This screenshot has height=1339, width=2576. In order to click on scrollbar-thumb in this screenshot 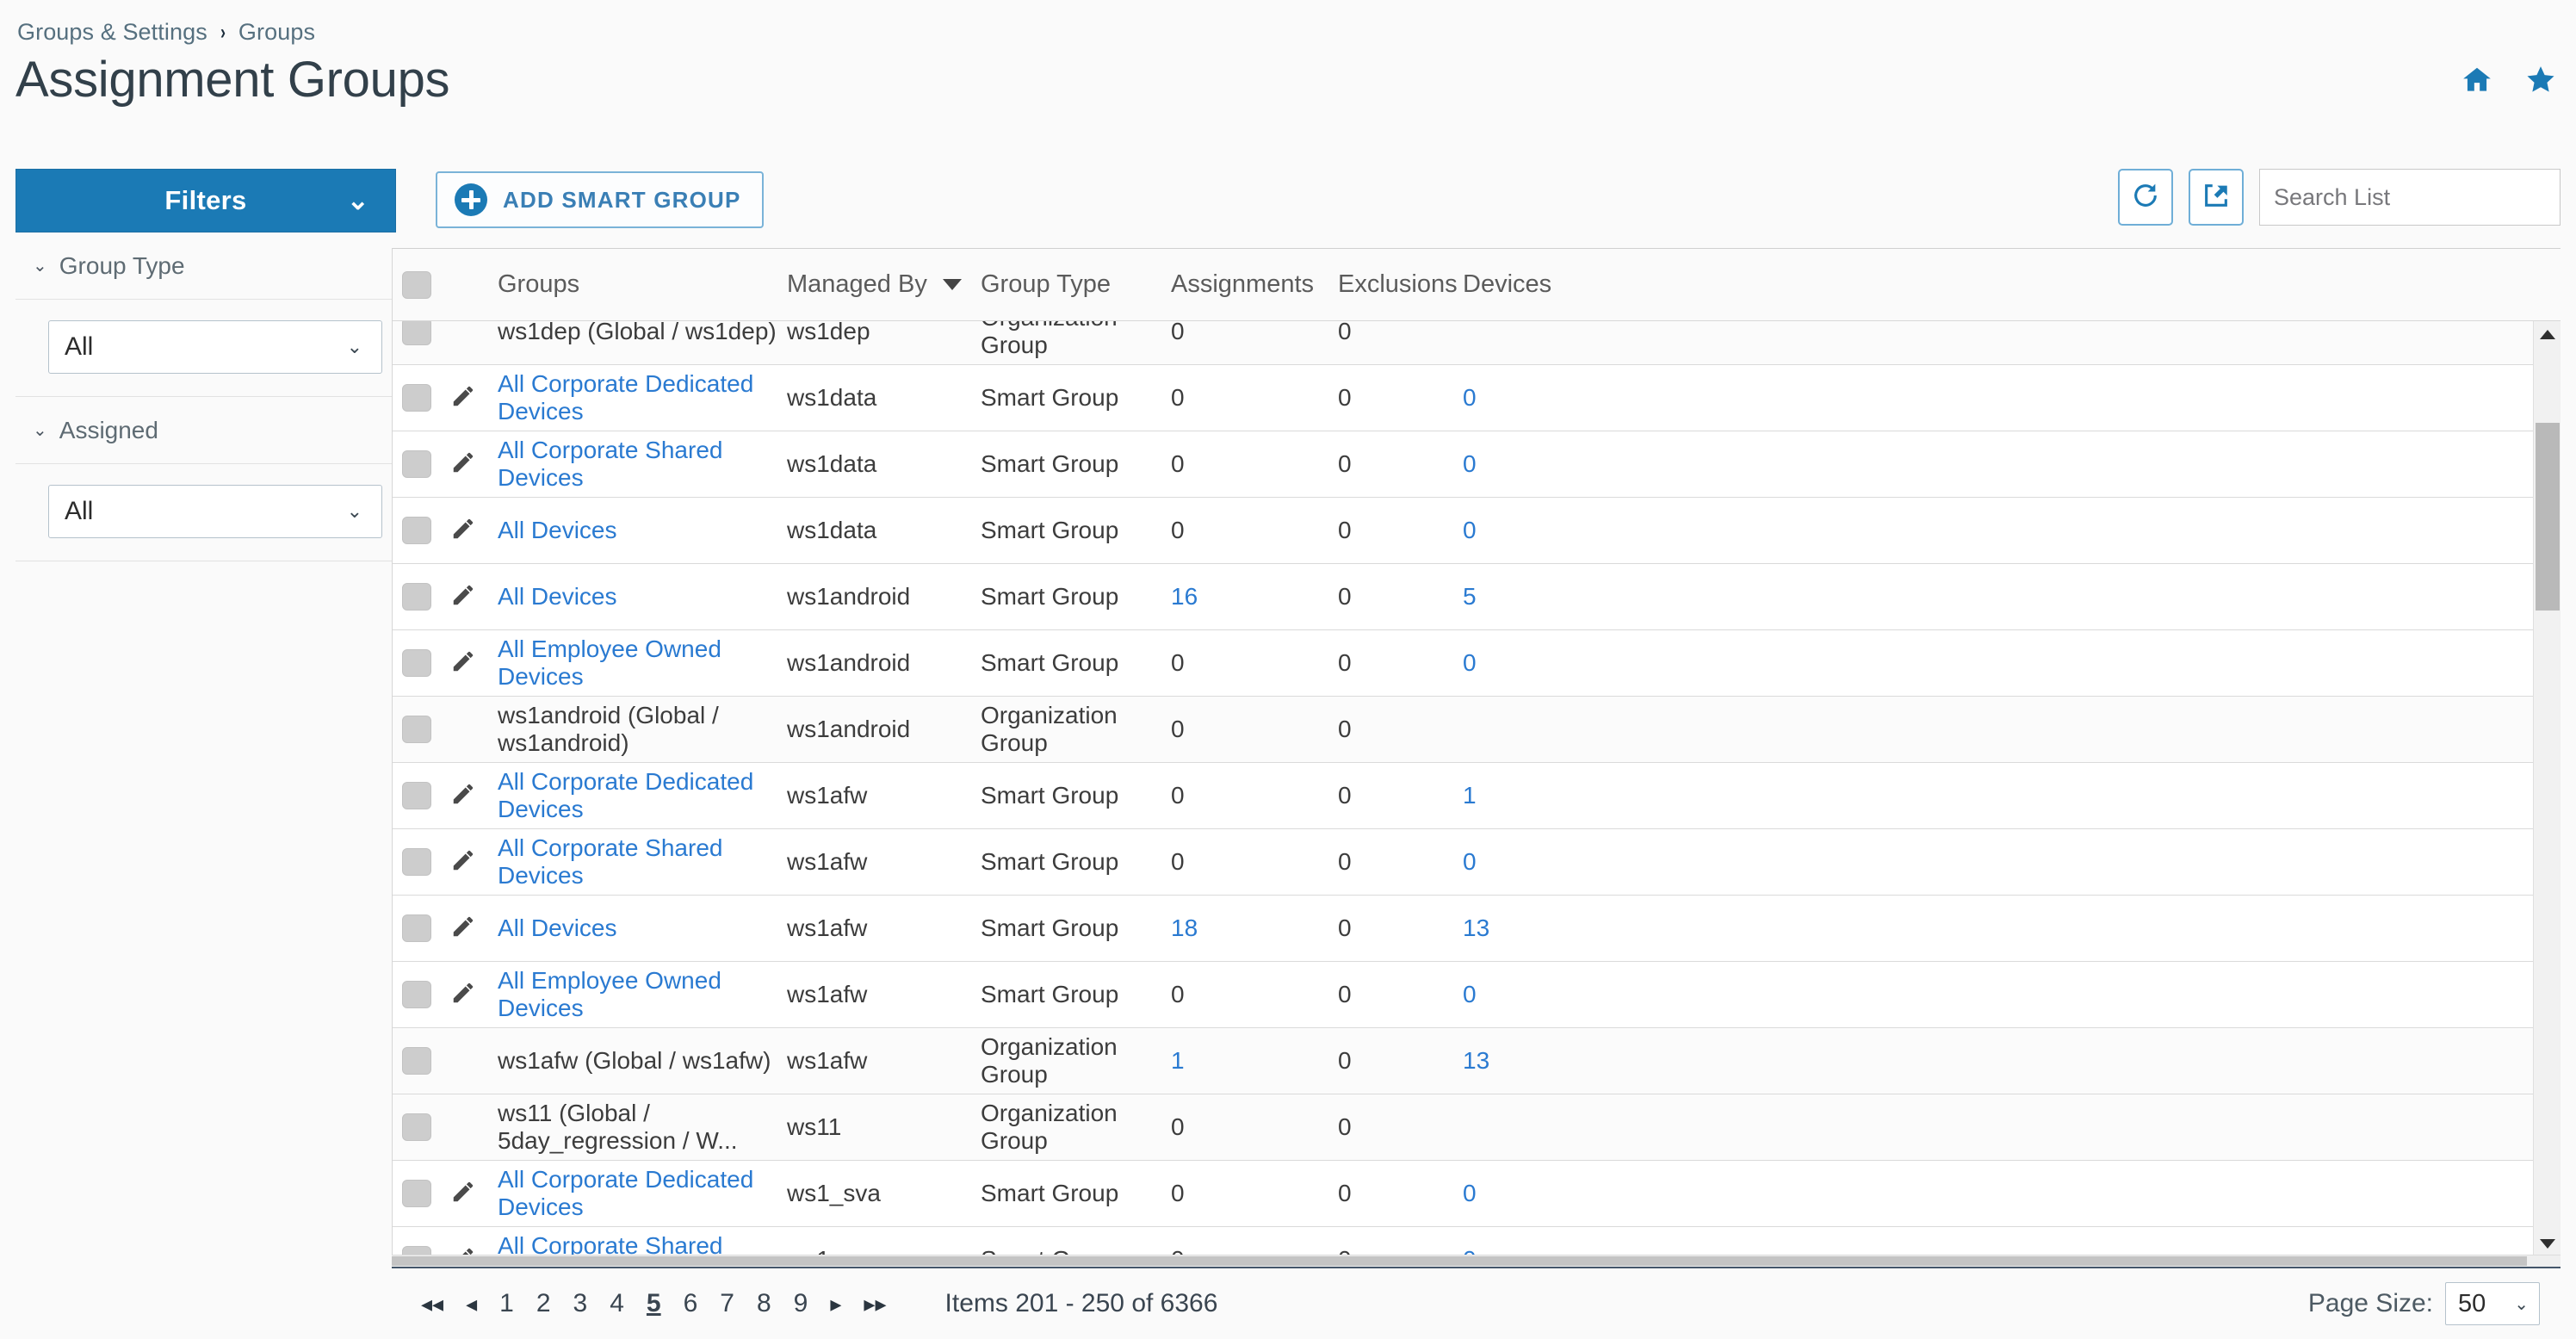, I will do `click(2548, 517)`.